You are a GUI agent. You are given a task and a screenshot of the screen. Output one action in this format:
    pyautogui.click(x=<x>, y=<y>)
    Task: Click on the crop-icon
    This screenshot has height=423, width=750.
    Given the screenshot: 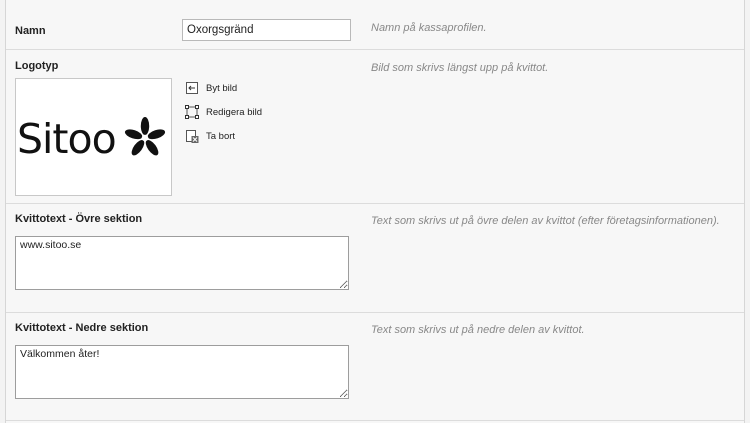 What is the action you would take?
    pyautogui.click(x=192, y=112)
    